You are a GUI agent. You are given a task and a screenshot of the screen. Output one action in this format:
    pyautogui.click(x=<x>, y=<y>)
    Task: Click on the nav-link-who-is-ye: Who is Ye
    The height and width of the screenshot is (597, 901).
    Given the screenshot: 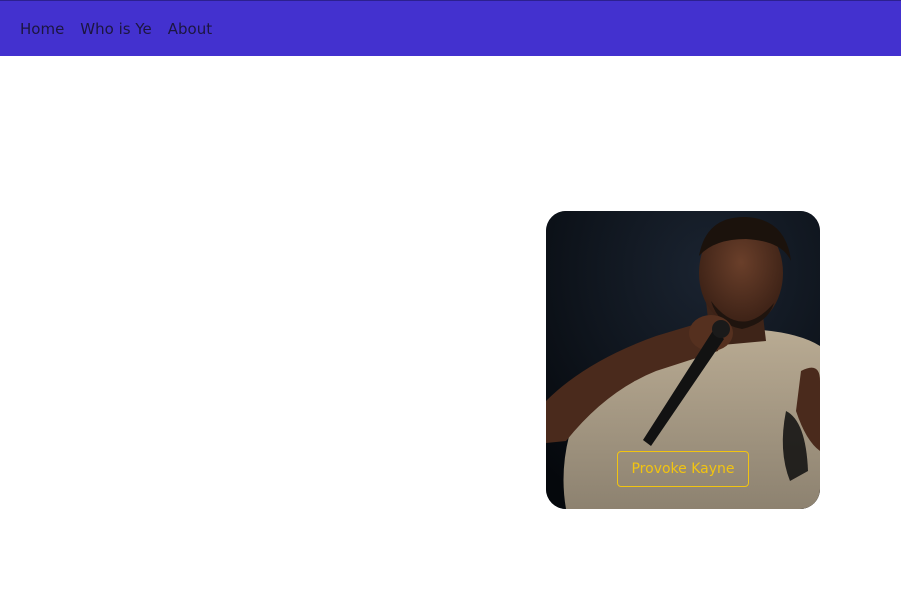 What is the action you would take?
    pyautogui.click(x=115, y=29)
    